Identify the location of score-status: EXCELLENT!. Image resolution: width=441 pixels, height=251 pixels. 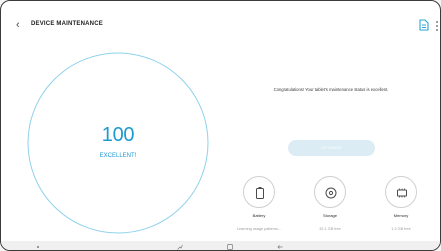
(118, 156).